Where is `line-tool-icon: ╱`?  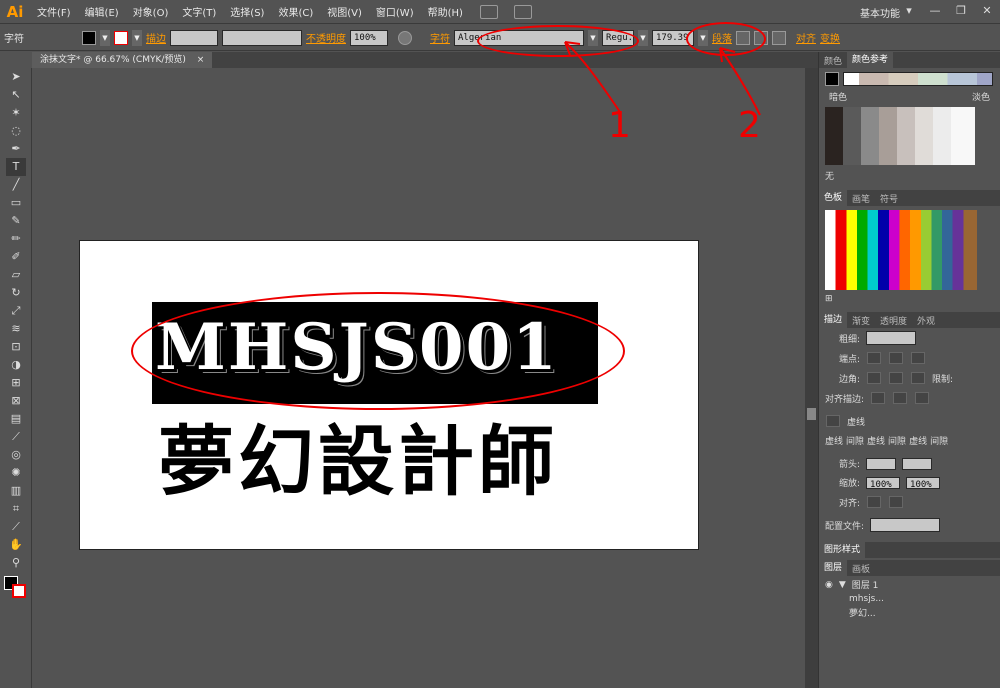 line-tool-icon: ╱ is located at coordinates (16, 185).